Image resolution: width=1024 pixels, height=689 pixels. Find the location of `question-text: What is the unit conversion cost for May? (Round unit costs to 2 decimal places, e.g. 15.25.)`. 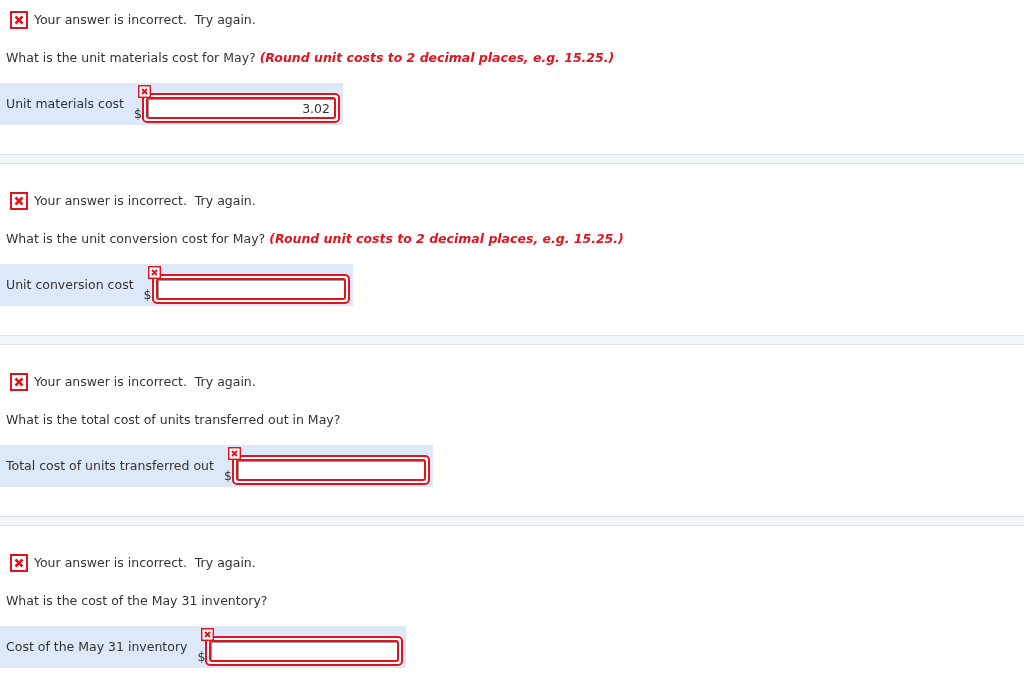

question-text: What is the unit conversion cost for May? (Round unit costs to 2 decimal places, e.g. 15.25.) is located at coordinates (315, 239).